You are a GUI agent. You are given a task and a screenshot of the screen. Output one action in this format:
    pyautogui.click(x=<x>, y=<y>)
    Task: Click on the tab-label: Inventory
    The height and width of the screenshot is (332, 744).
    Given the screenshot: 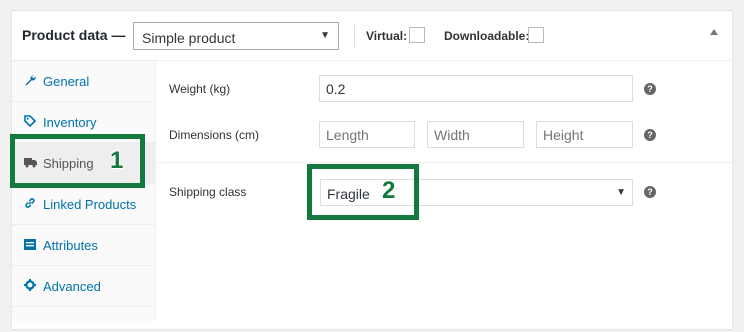 What is the action you would take?
    pyautogui.click(x=70, y=122)
    